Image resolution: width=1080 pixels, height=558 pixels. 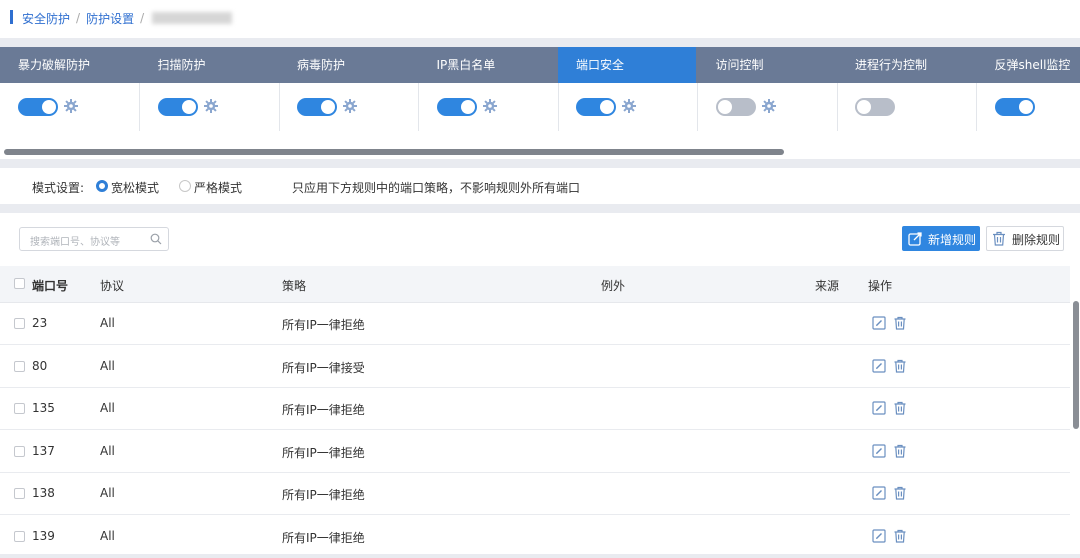 What do you see at coordinates (218, 187) in the screenshot?
I see `radio-strict-label: 严格模式` at bounding box center [218, 187].